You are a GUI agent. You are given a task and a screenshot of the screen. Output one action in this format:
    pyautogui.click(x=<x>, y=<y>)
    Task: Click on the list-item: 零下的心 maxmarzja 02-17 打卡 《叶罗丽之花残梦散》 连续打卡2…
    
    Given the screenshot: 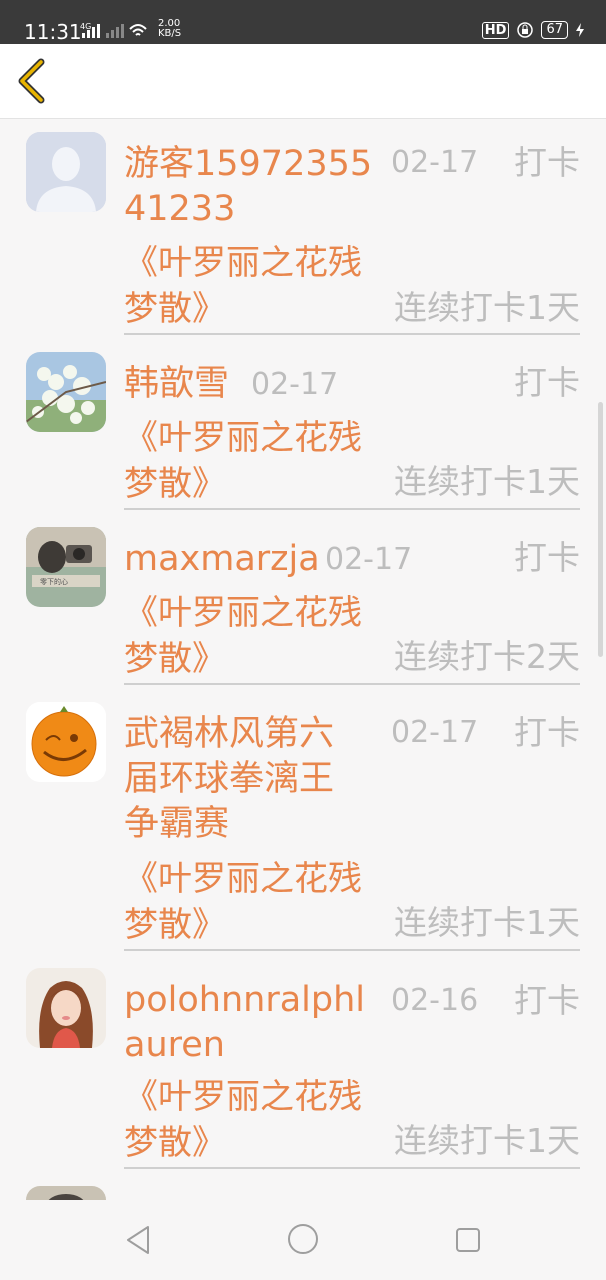 What is the action you would take?
    pyautogui.click(x=303, y=598)
    